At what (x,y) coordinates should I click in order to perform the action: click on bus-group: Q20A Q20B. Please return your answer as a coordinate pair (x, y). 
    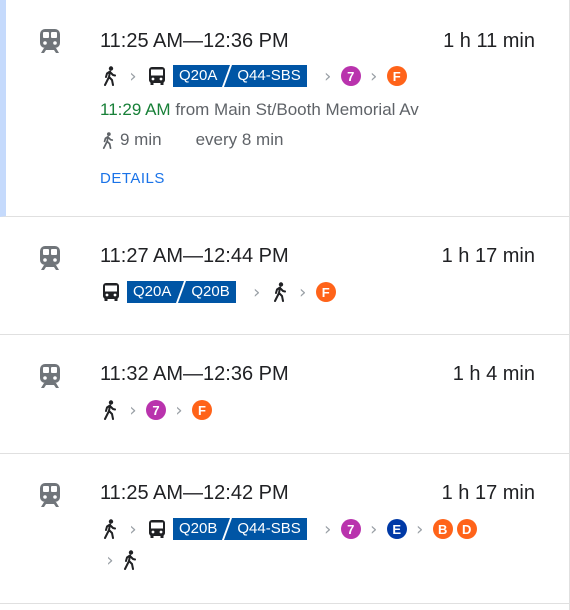
    Looking at the image, I should click on (168, 292).